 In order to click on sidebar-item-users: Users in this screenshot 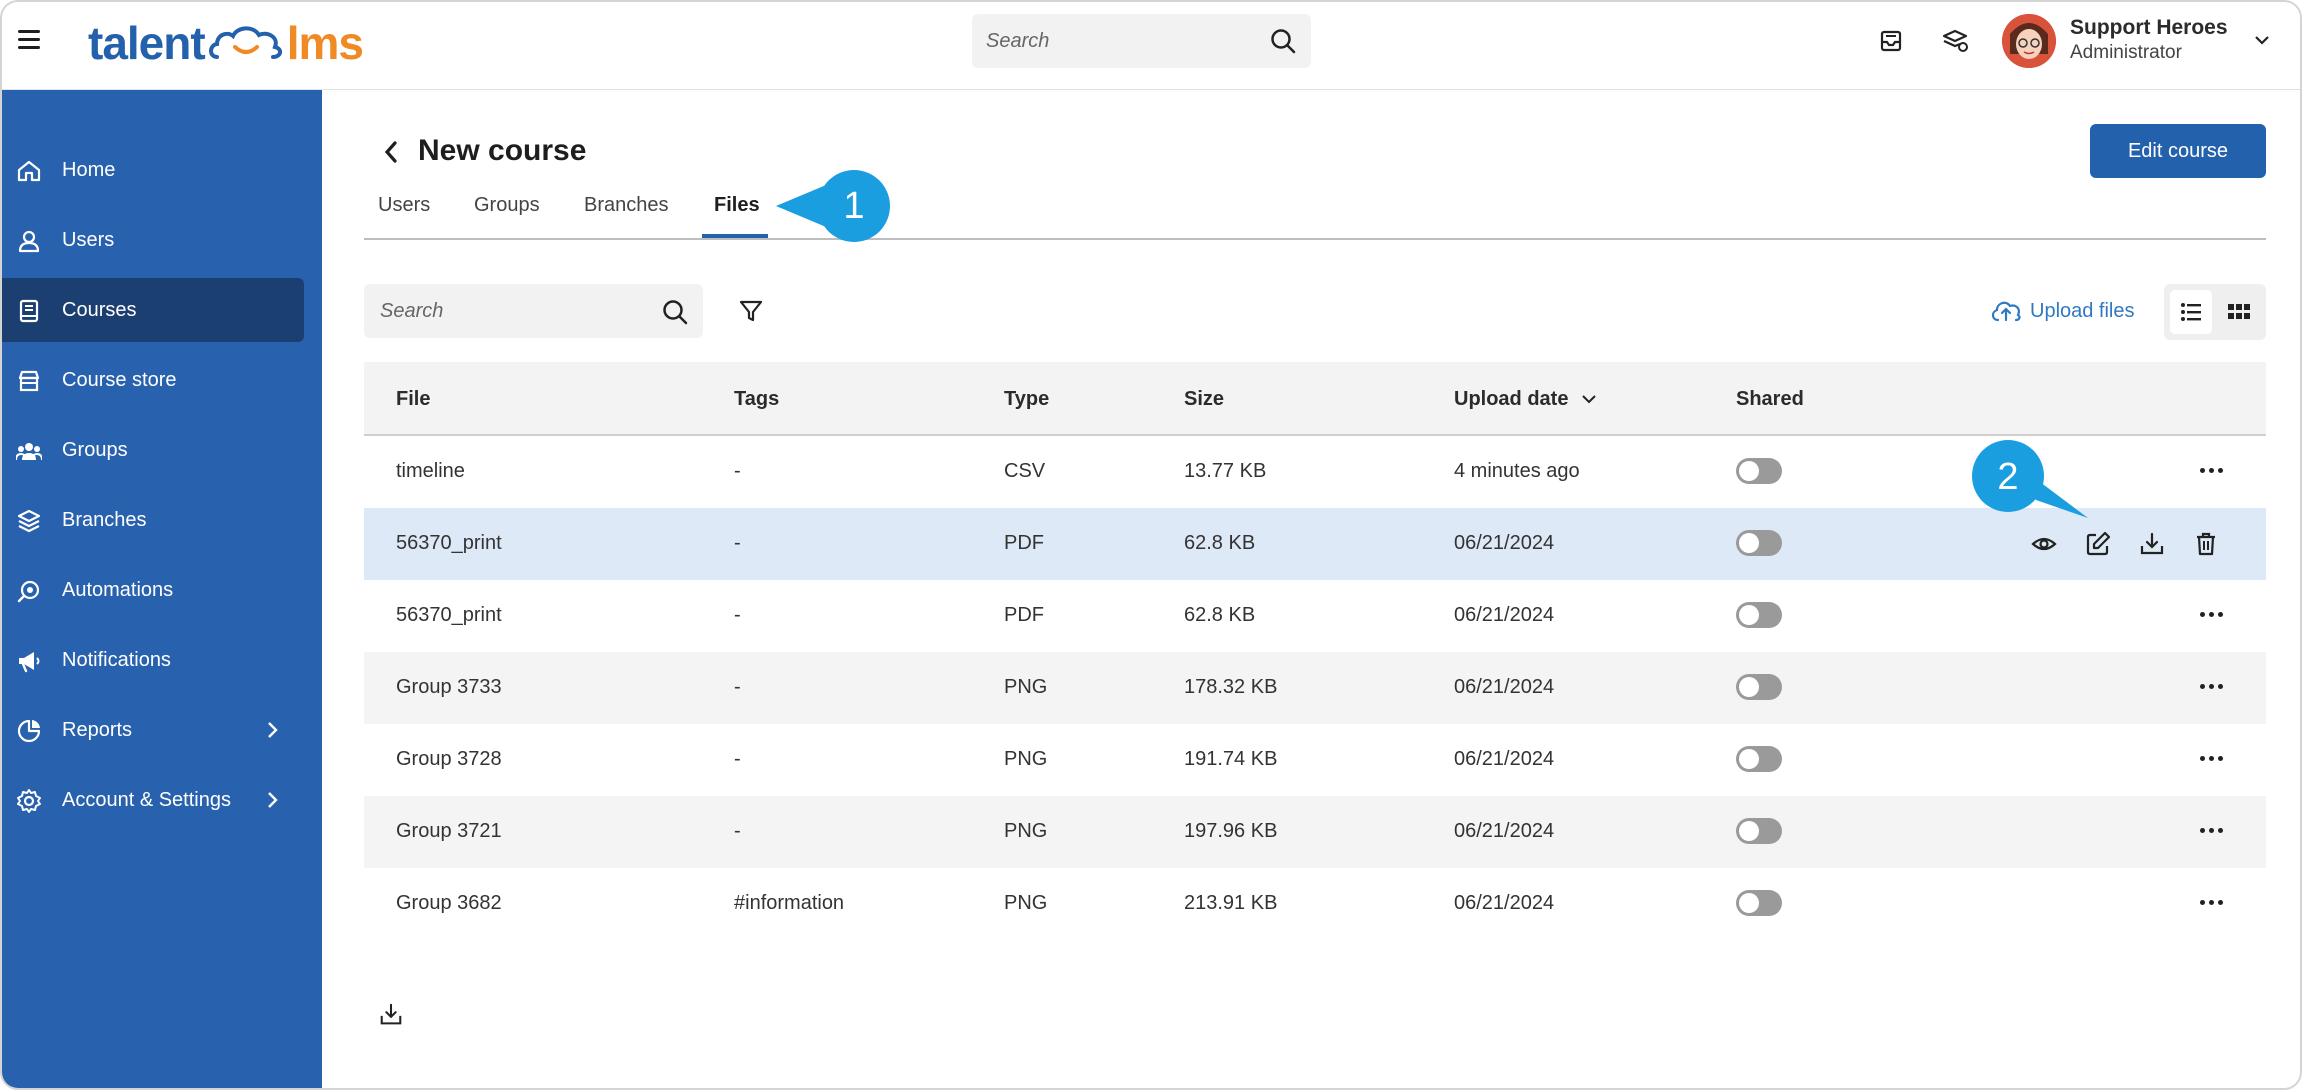, I will do `click(153, 240)`.